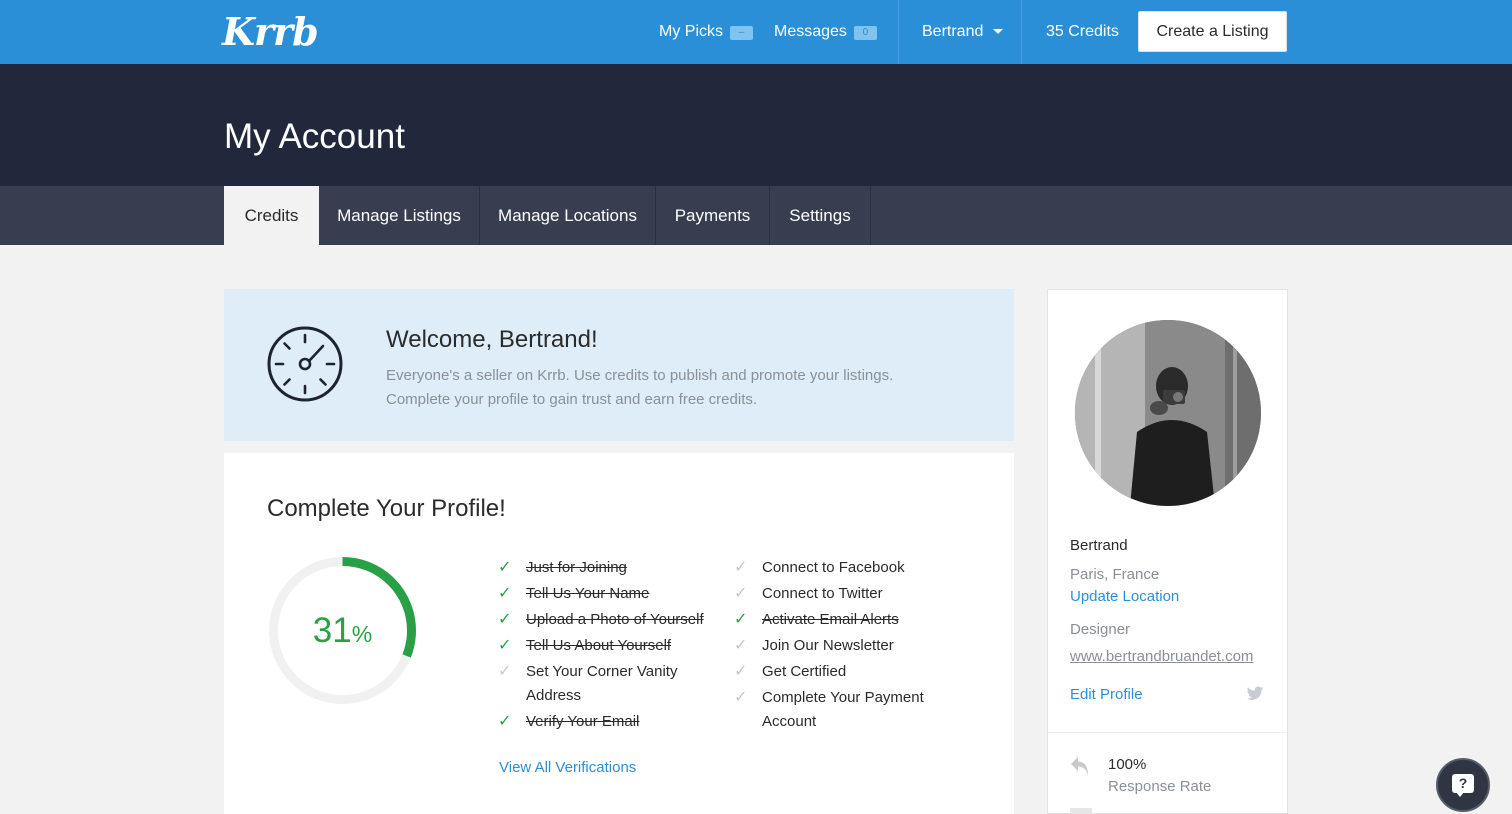  Describe the element at coordinates (1460, 794) in the screenshot. I see `help-chat-icon-tail` at that location.